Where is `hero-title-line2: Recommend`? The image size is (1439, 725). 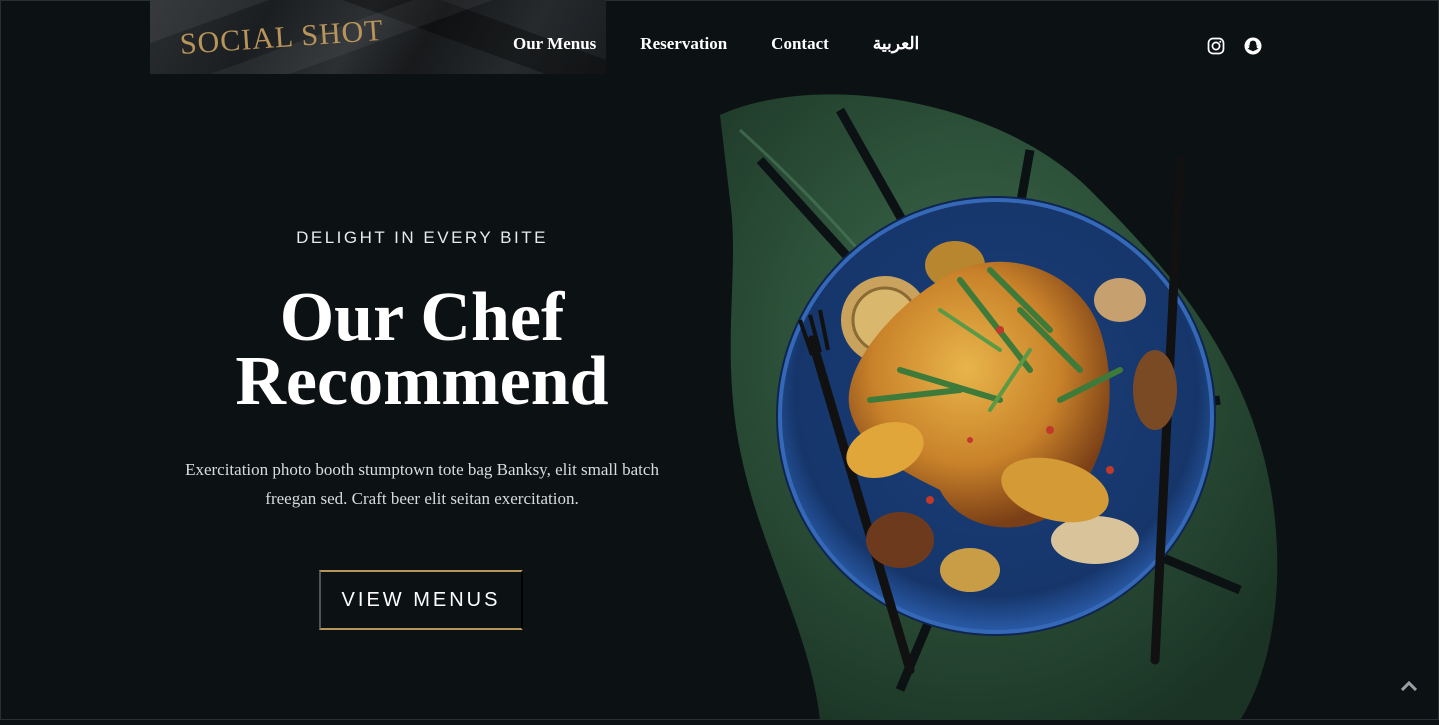
hero-title-line2: Recommend is located at coordinates (422, 381).